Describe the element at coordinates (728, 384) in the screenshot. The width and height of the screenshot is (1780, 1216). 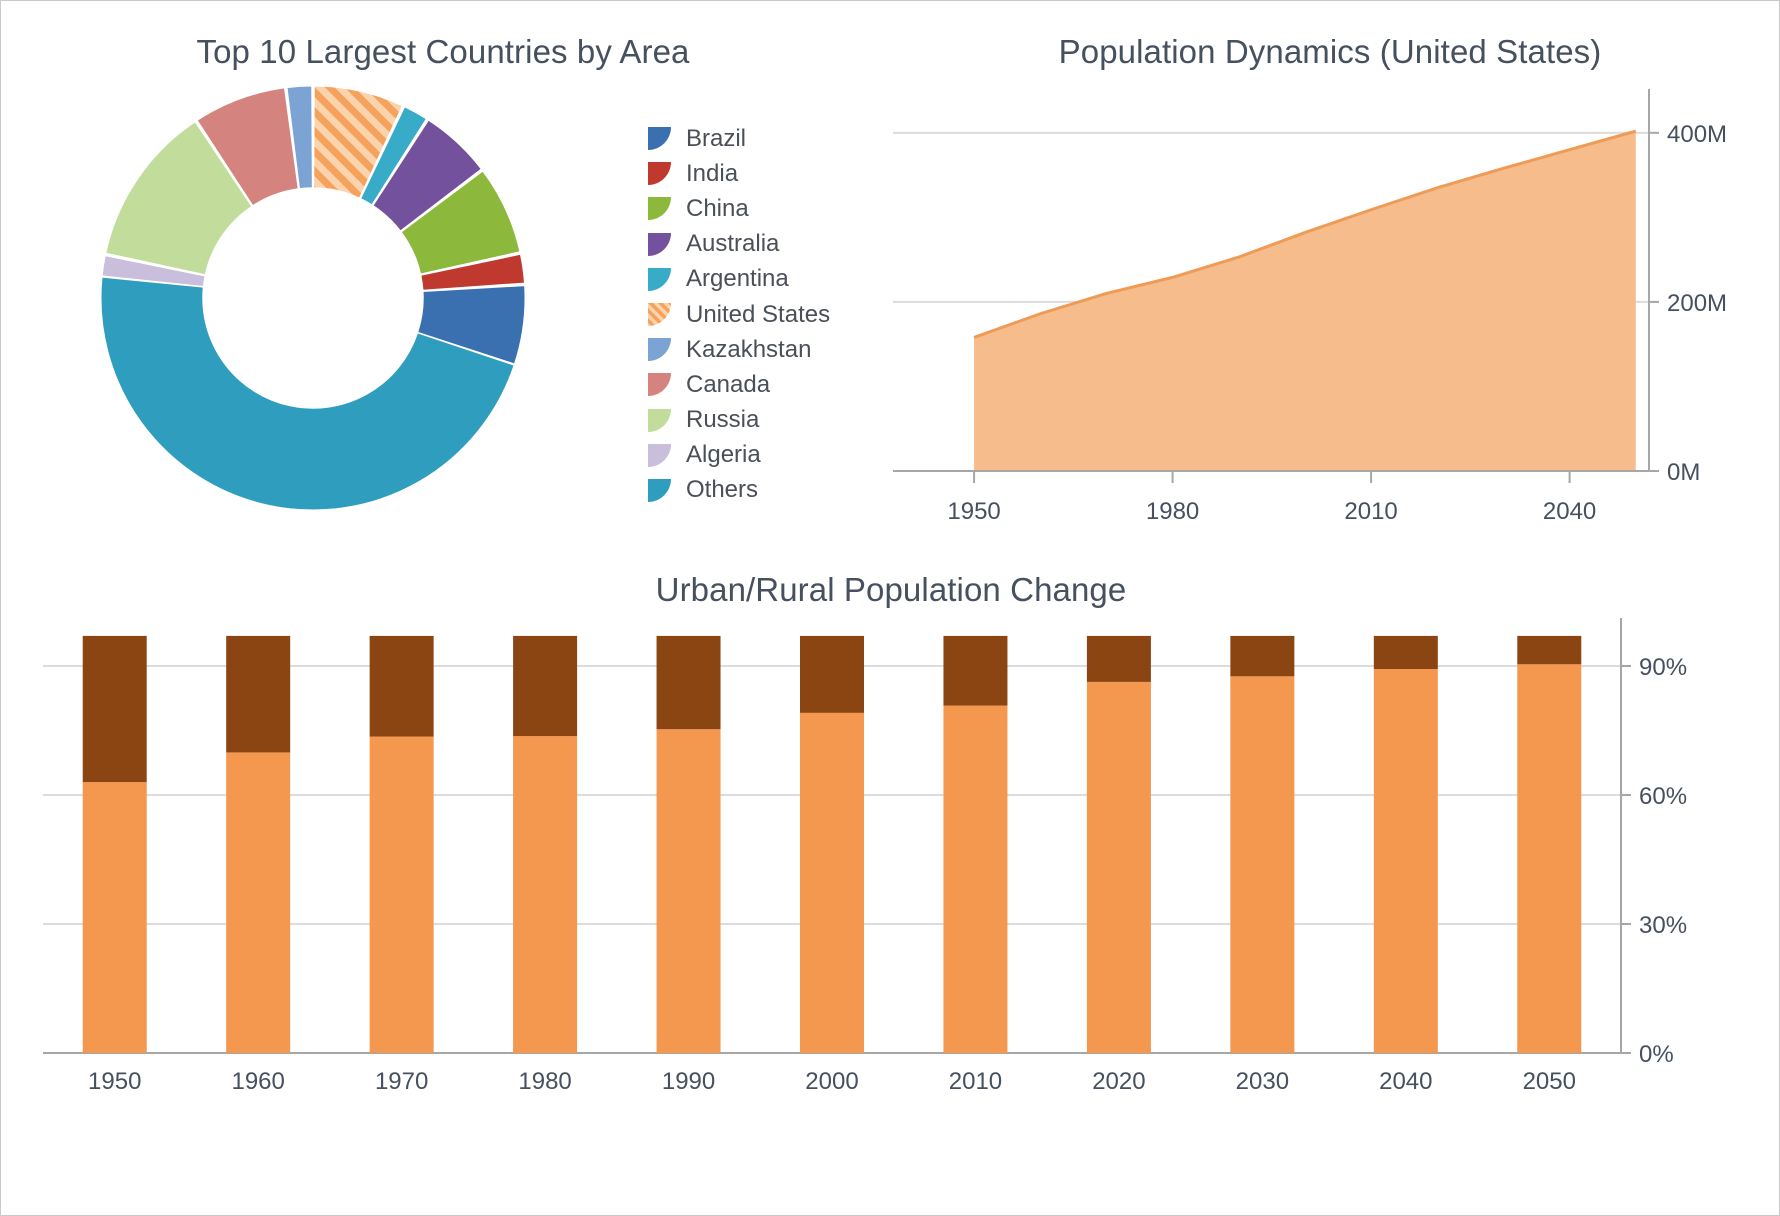
I see `legend-item-label: Canada` at that location.